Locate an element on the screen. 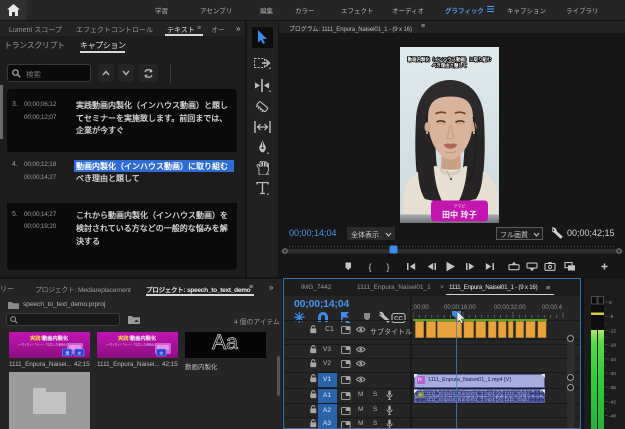  svg-text: -48 is located at coordinates (612, 417).